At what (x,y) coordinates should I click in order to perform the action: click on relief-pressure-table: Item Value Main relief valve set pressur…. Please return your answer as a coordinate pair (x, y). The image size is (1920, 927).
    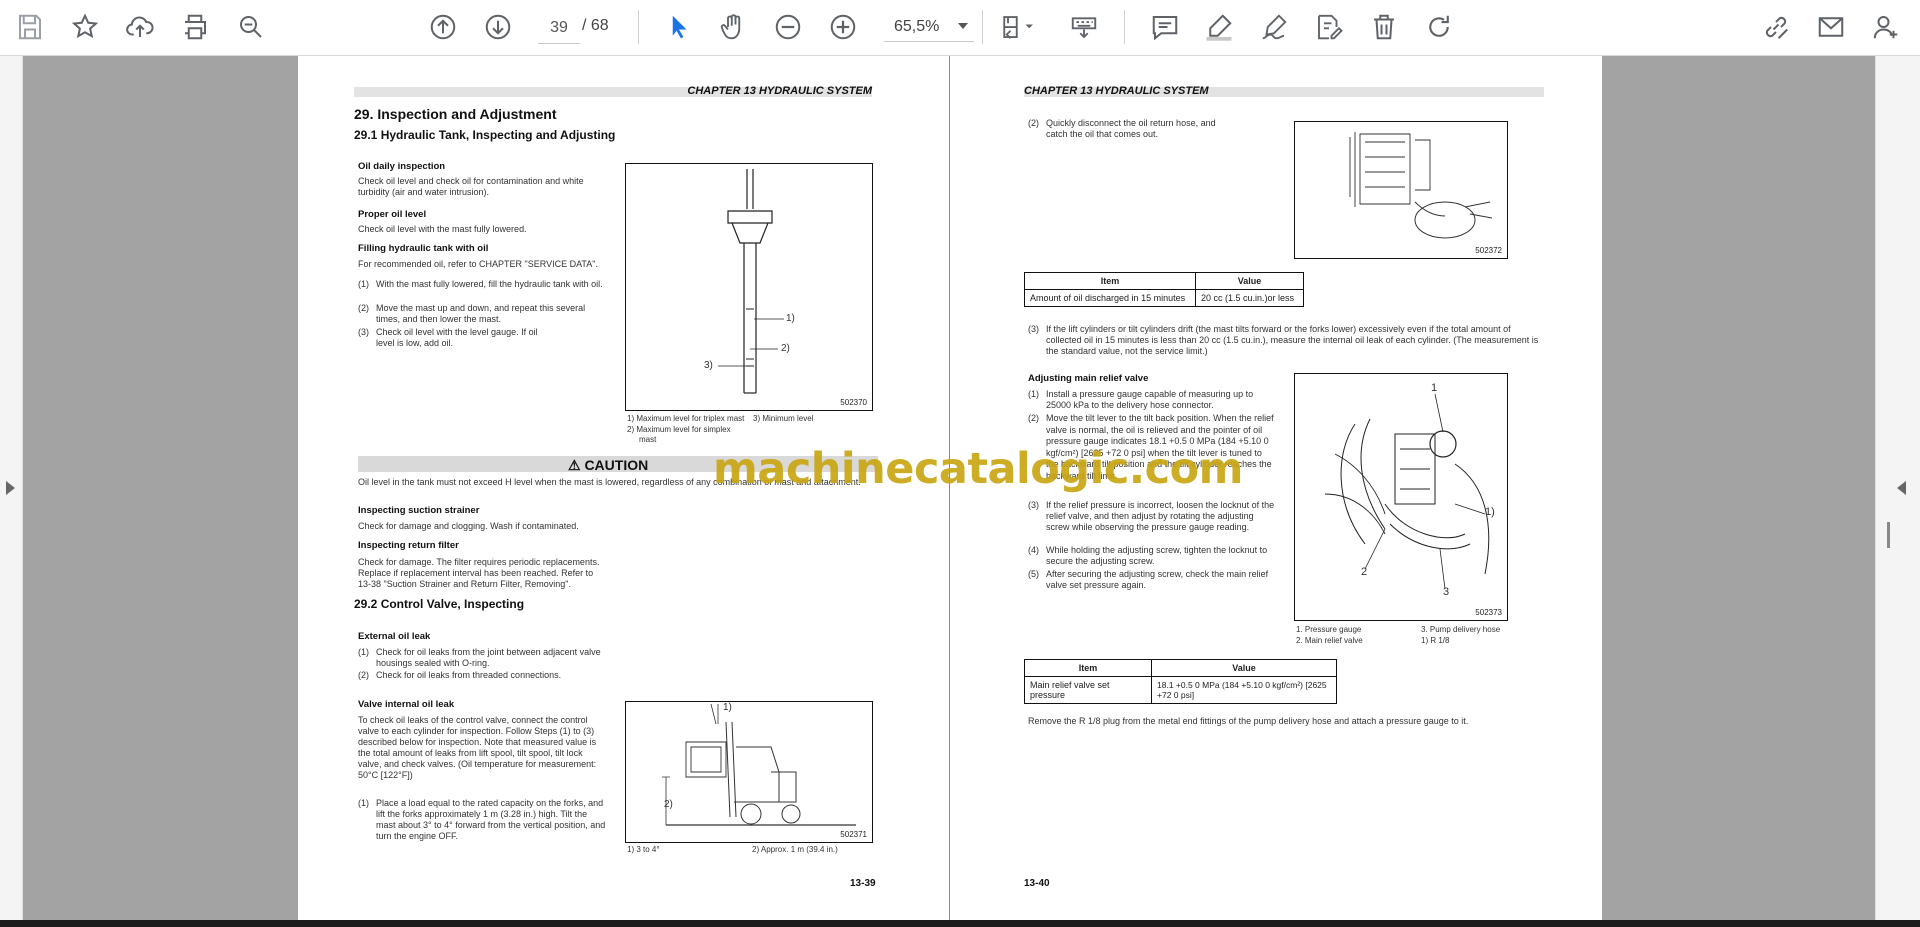
    Looking at the image, I should click on (1180, 681).